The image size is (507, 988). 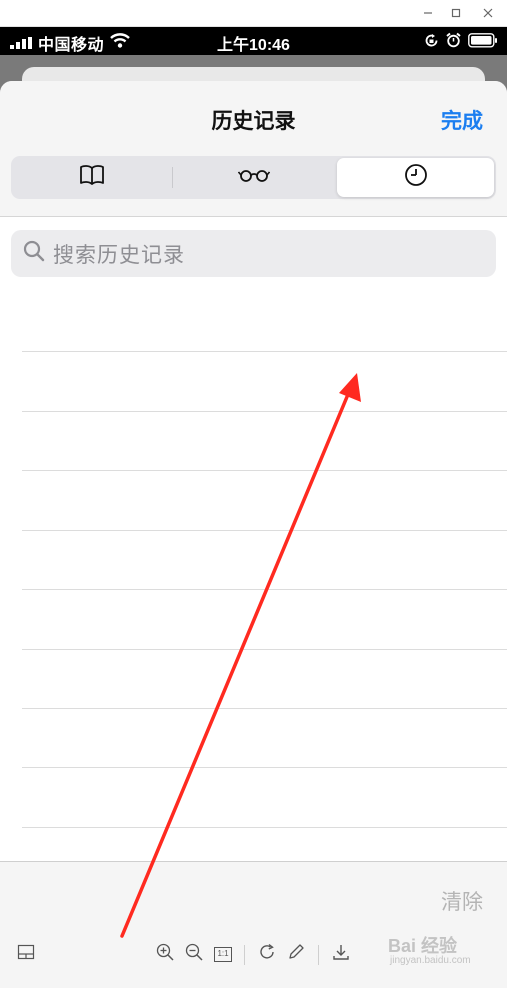 I want to click on actual-size-button: 1:1, so click(x=223, y=954).